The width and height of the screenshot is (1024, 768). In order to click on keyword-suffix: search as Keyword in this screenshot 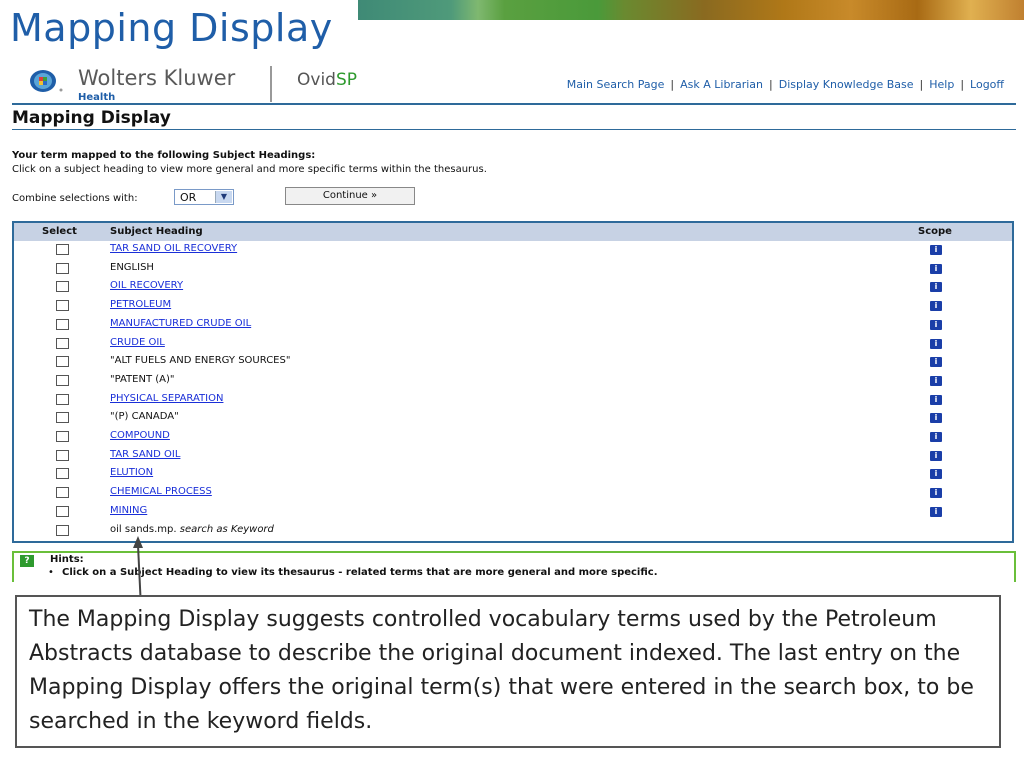, I will do `click(226, 529)`.